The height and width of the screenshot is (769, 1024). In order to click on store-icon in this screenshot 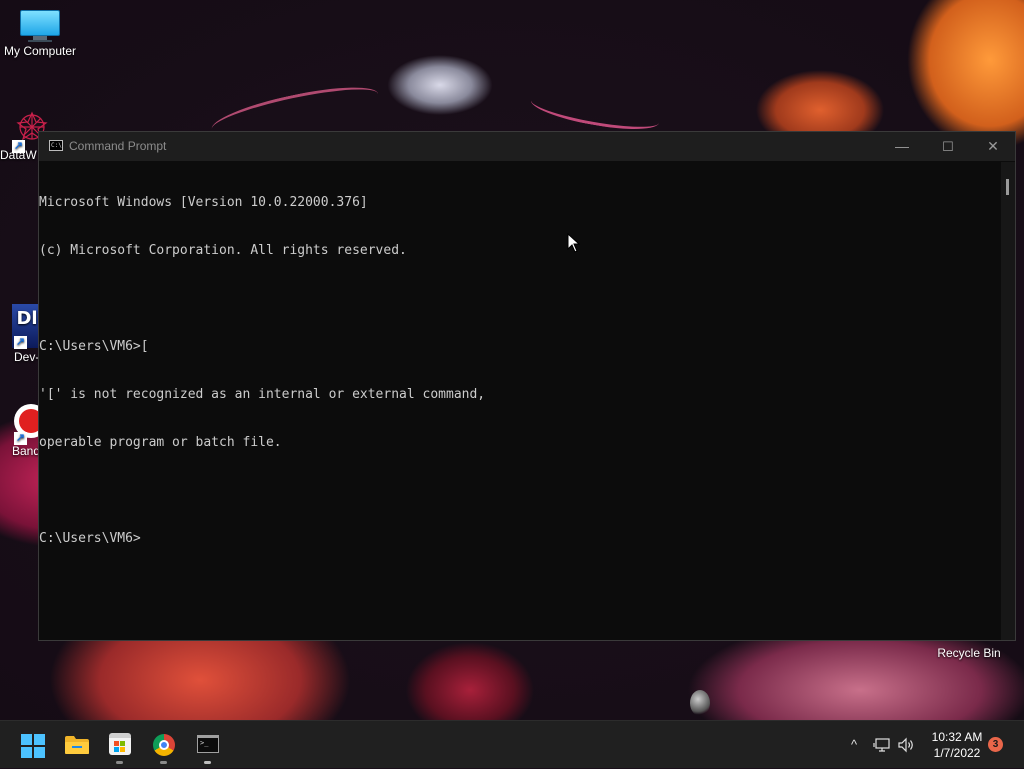, I will do `click(120, 744)`.